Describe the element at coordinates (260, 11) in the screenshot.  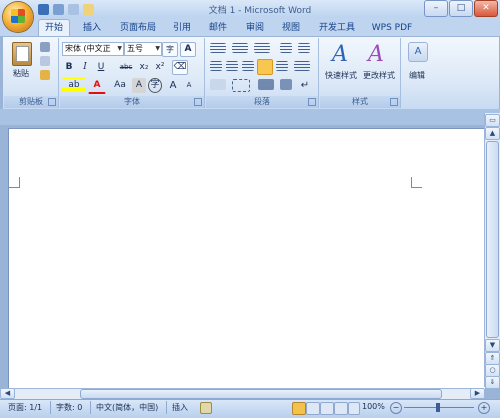
I see `window-title: 文档 1 - Microsoft Word` at that location.